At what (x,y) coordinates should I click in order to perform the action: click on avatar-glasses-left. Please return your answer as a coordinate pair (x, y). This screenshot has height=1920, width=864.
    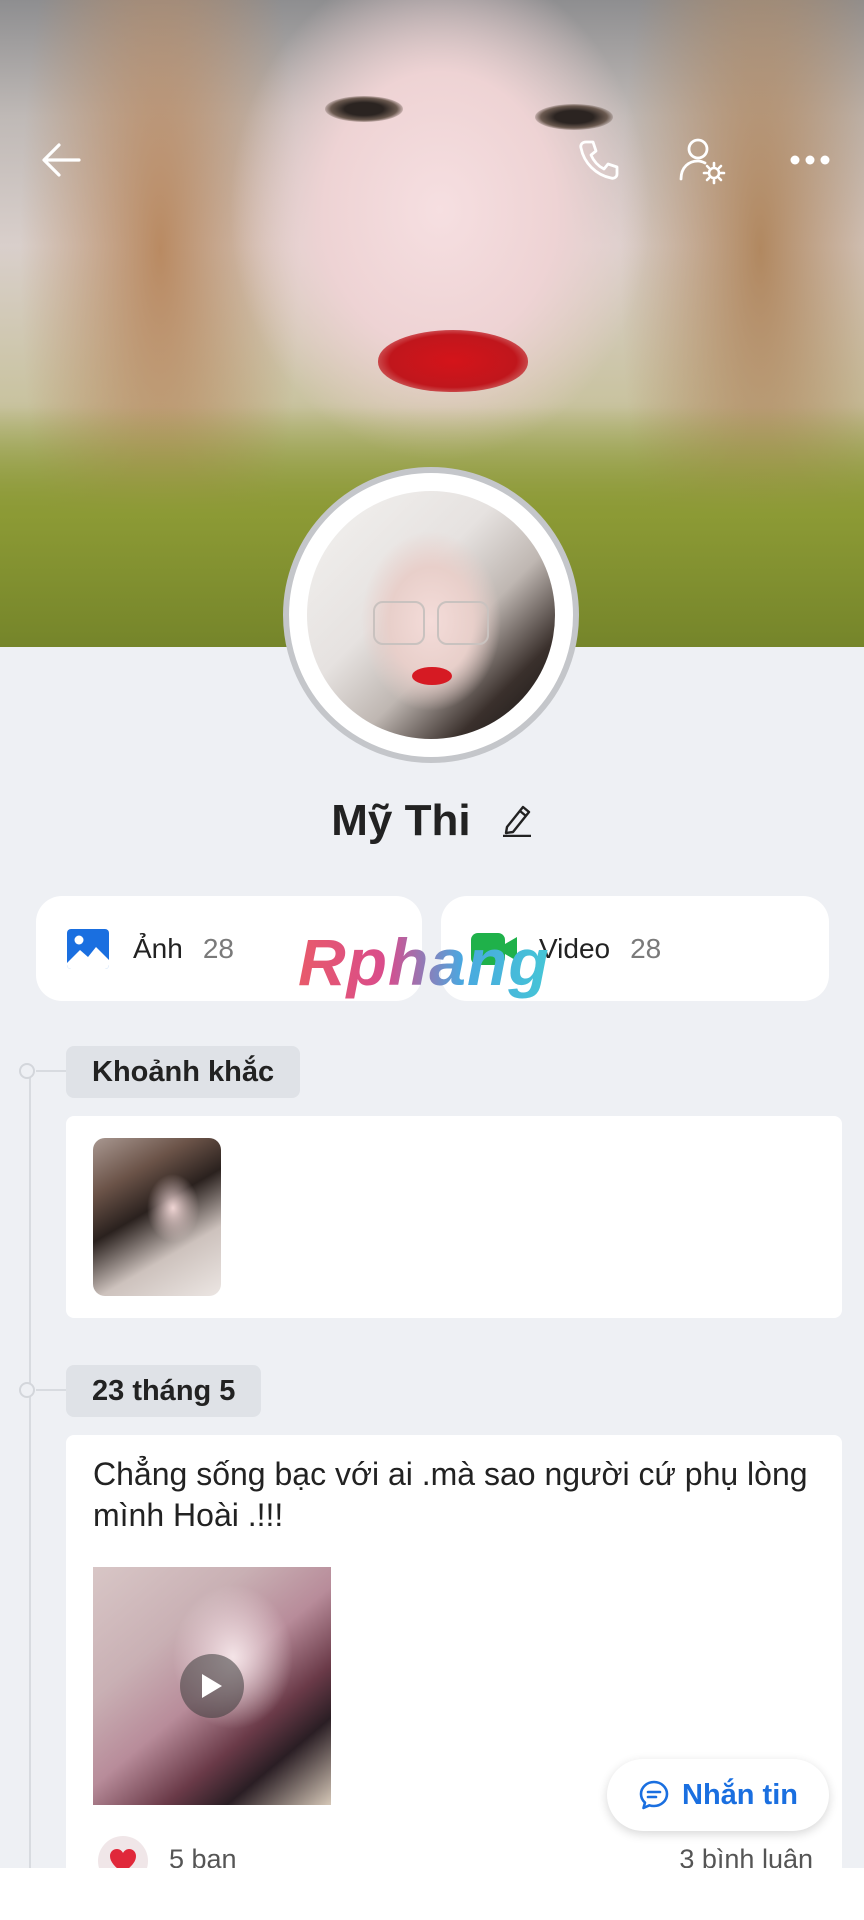
    Looking at the image, I should click on (399, 623).